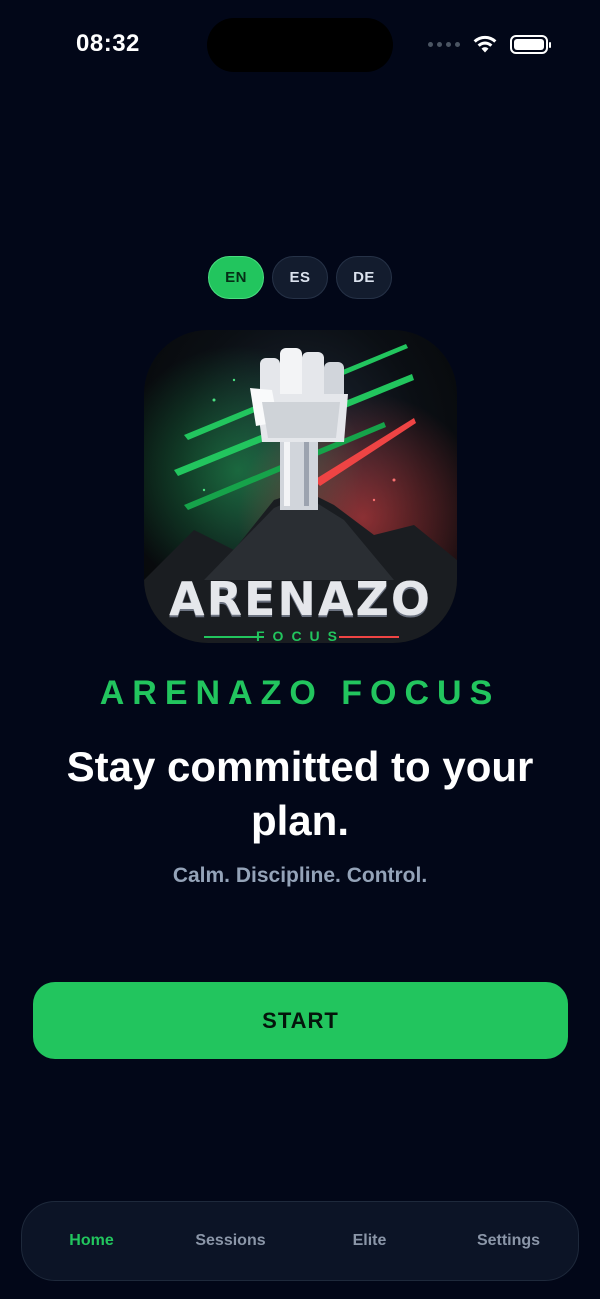 The width and height of the screenshot is (600, 1299). Describe the element at coordinates (91, 1241) in the screenshot. I see `tab-home: Home` at that location.